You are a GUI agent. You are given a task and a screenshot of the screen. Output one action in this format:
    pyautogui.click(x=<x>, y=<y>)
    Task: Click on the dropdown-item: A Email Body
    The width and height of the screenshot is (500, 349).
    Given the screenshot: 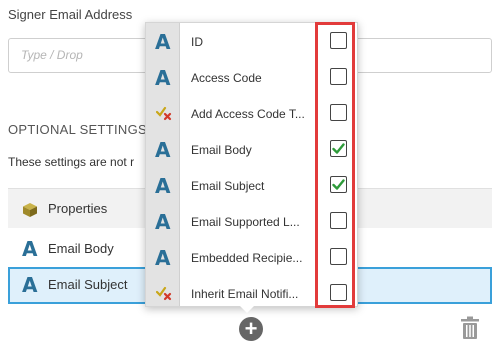 What is the action you would take?
    pyautogui.click(x=251, y=150)
    